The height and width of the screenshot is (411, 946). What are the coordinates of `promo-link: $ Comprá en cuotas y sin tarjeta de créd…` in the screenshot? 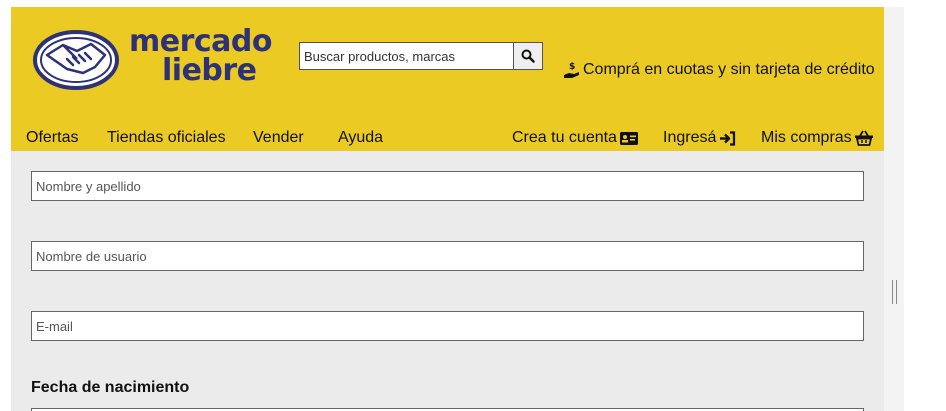 It's located at (719, 70).